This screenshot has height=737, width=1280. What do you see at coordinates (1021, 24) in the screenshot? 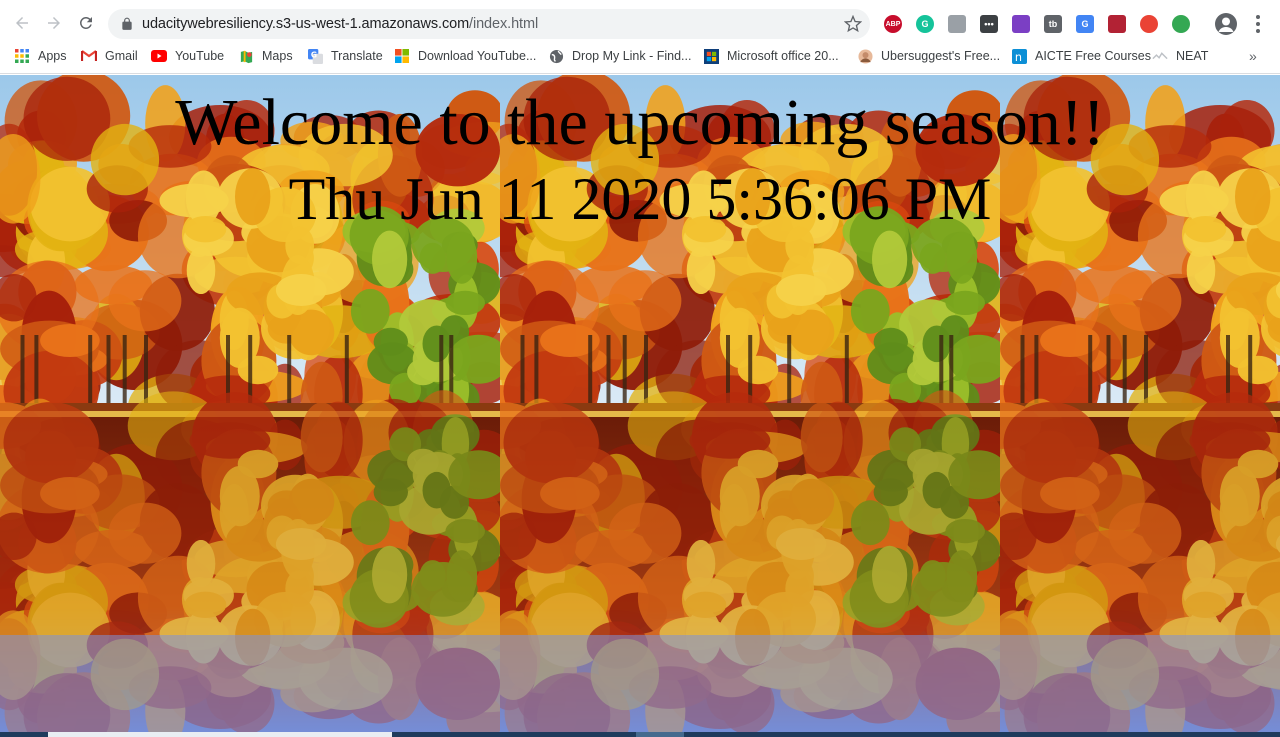
I see `feather-icon` at bounding box center [1021, 24].